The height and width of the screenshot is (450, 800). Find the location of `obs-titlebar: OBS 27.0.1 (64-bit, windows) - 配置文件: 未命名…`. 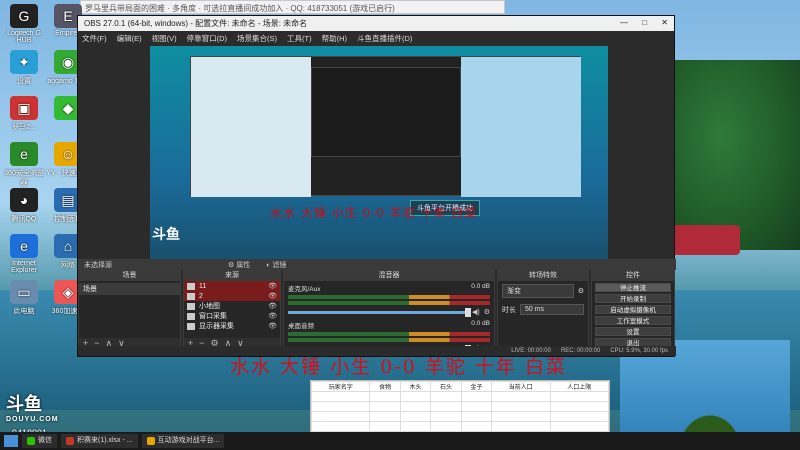

obs-titlebar: OBS 27.0.1 (64-bit, windows) - 配置文件: 未命名… is located at coordinates (376, 23).